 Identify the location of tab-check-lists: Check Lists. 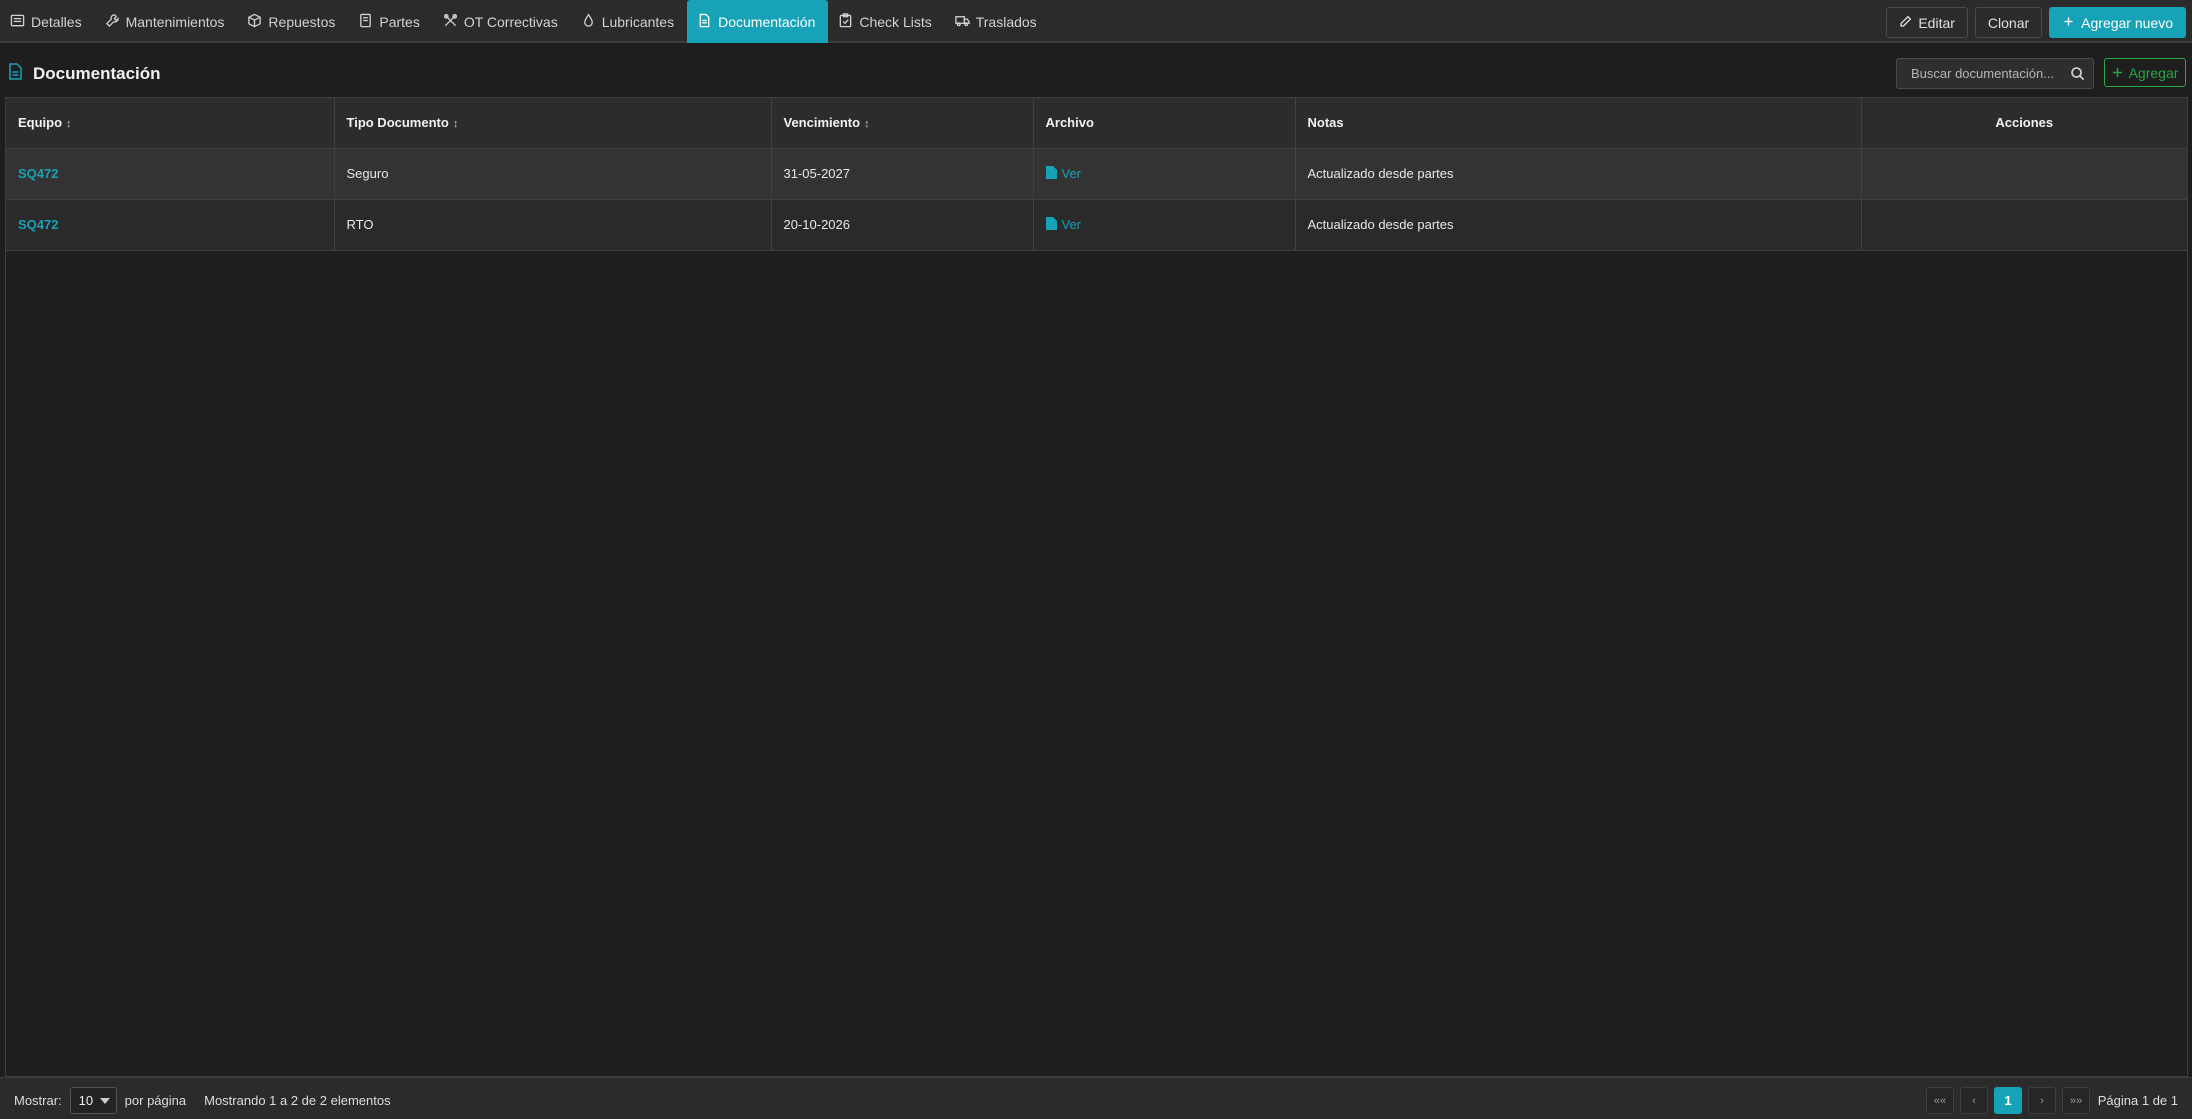
(886, 21).